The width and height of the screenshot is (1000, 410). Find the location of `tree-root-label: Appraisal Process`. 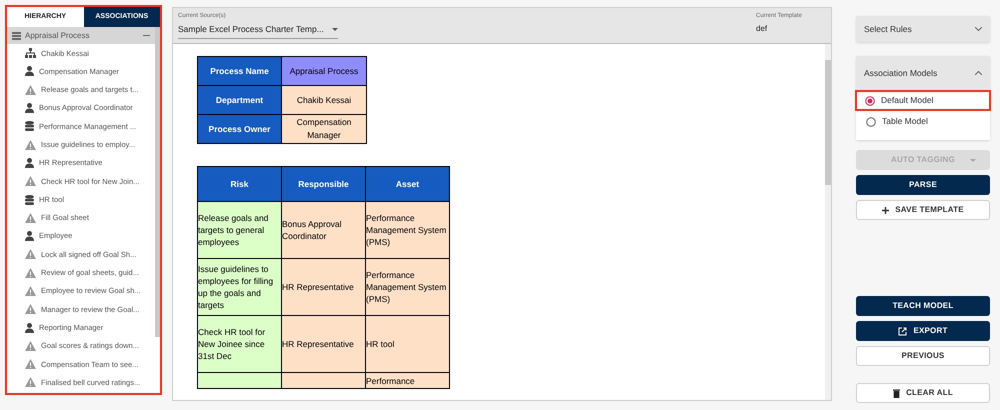

tree-root-label: Appraisal Process is located at coordinates (57, 36).